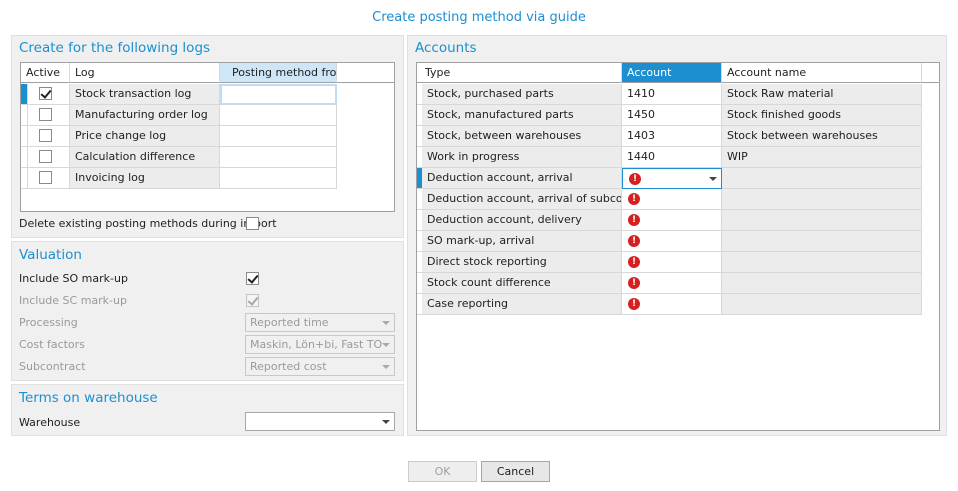  Describe the element at coordinates (115, 48) in the screenshot. I see `logs-panel-title: Create for the following logs` at that location.